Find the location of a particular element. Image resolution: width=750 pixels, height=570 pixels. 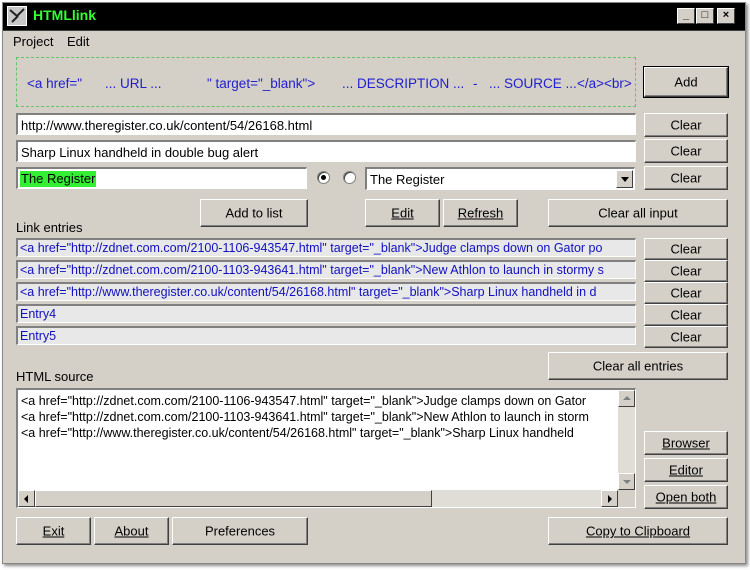

editor-label: Editor is located at coordinates (686, 470).